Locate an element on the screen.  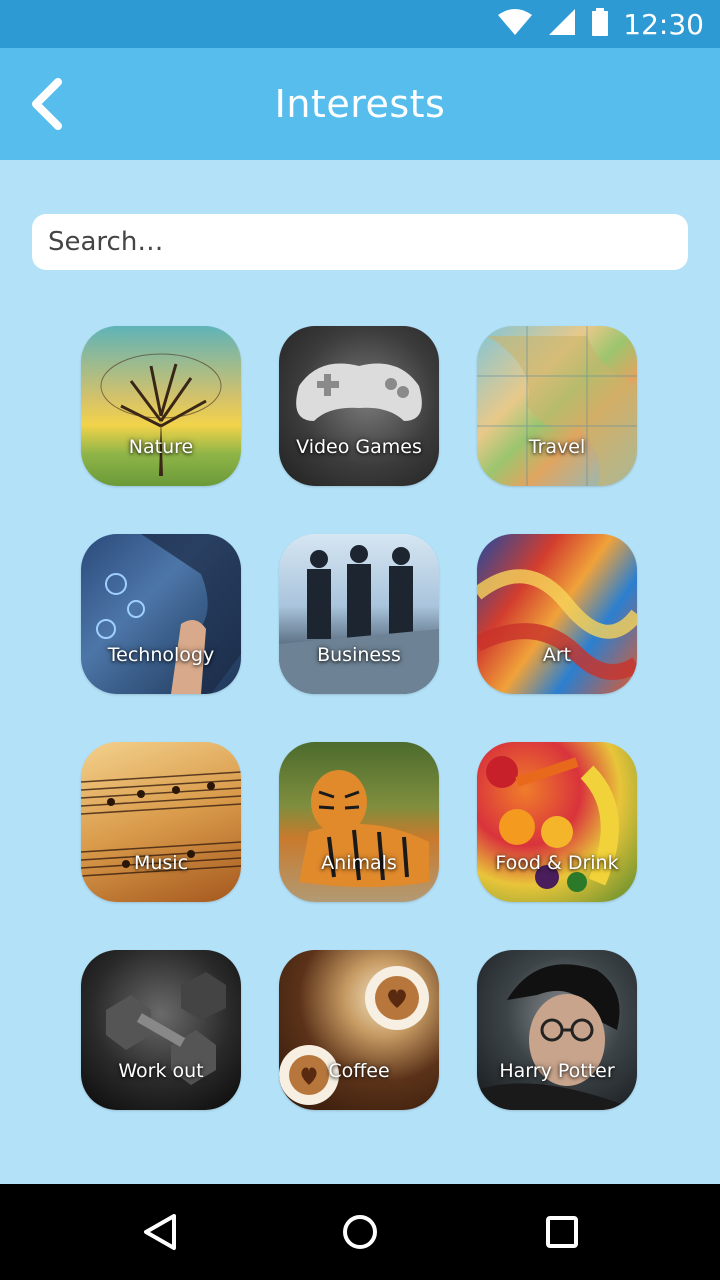
nature-image is located at coordinates (161, 406).